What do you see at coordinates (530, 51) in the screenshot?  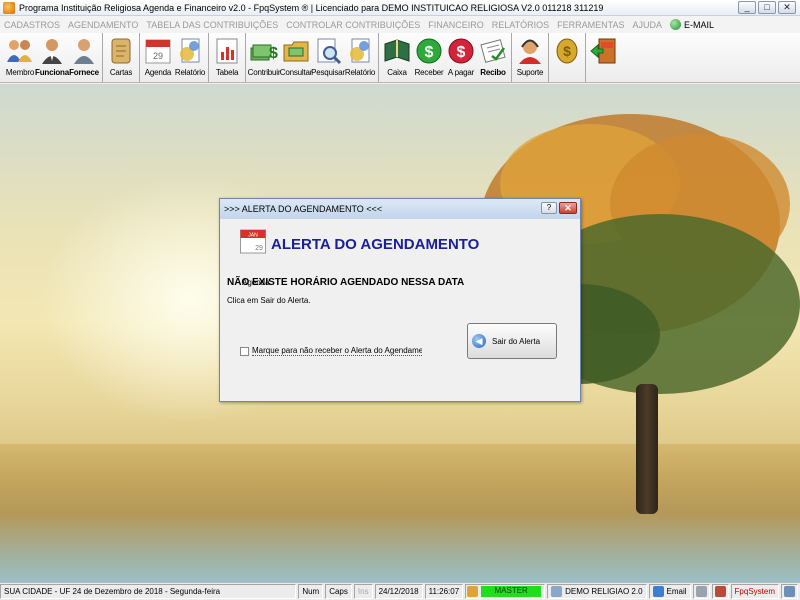 I see `support-icon` at bounding box center [530, 51].